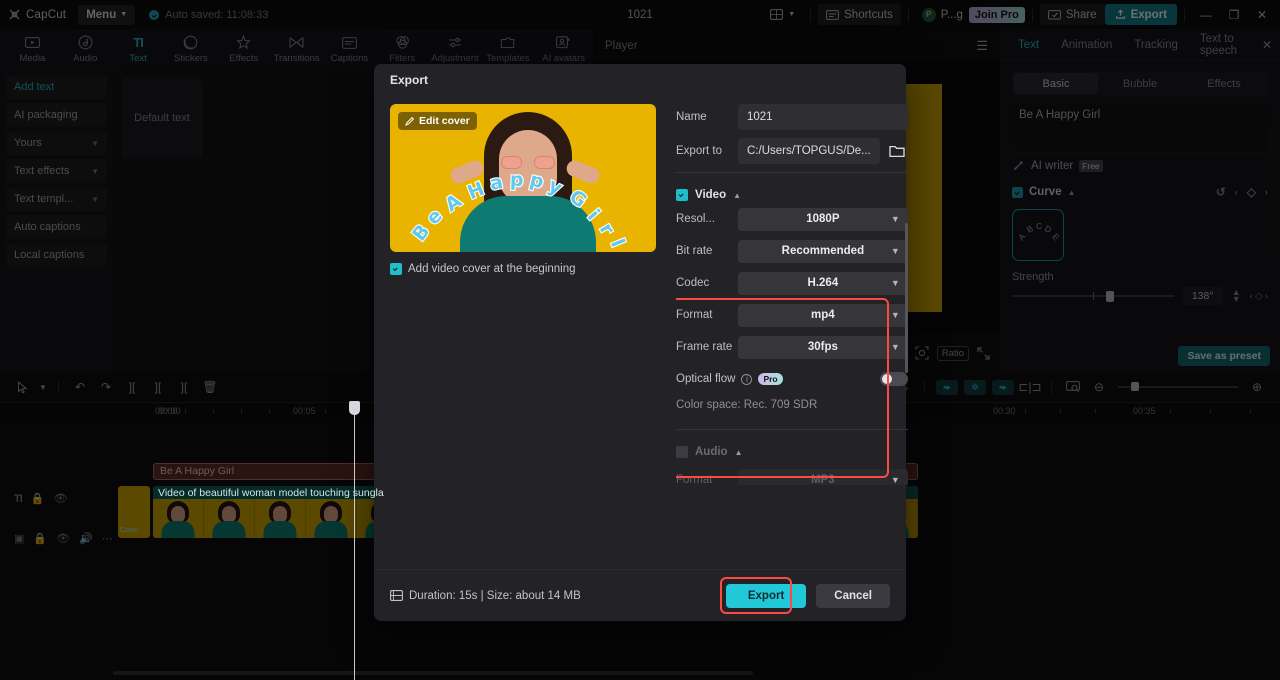  Describe the element at coordinates (496, 183) in the screenshot. I see `arc-letter: a` at that location.